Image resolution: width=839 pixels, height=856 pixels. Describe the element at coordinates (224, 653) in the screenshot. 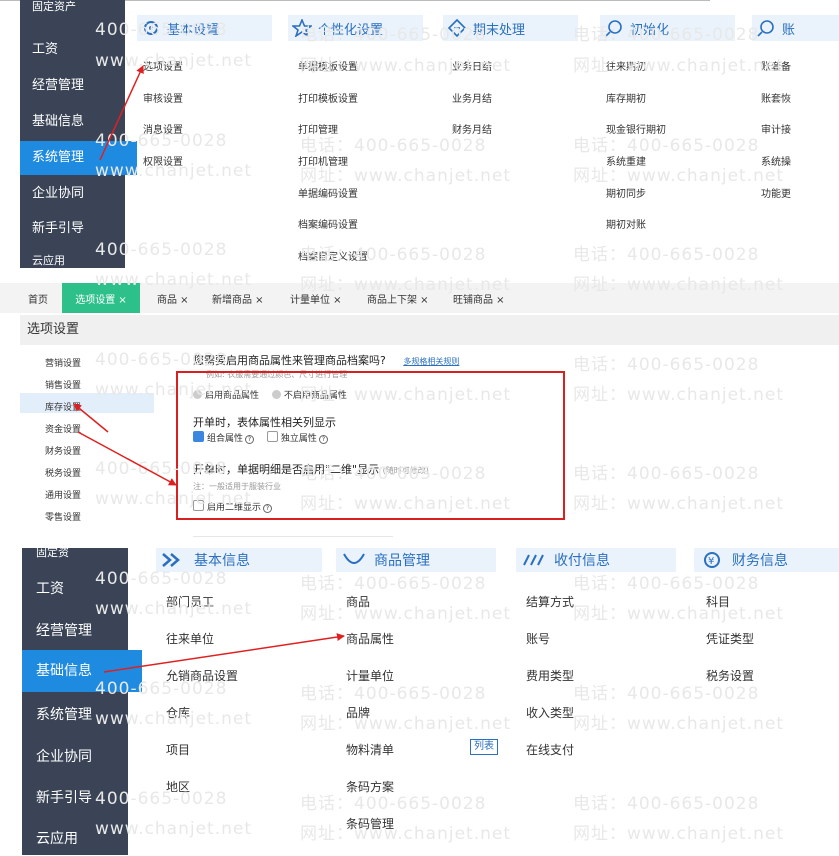

I see `arrow-to-product-attributes` at that location.